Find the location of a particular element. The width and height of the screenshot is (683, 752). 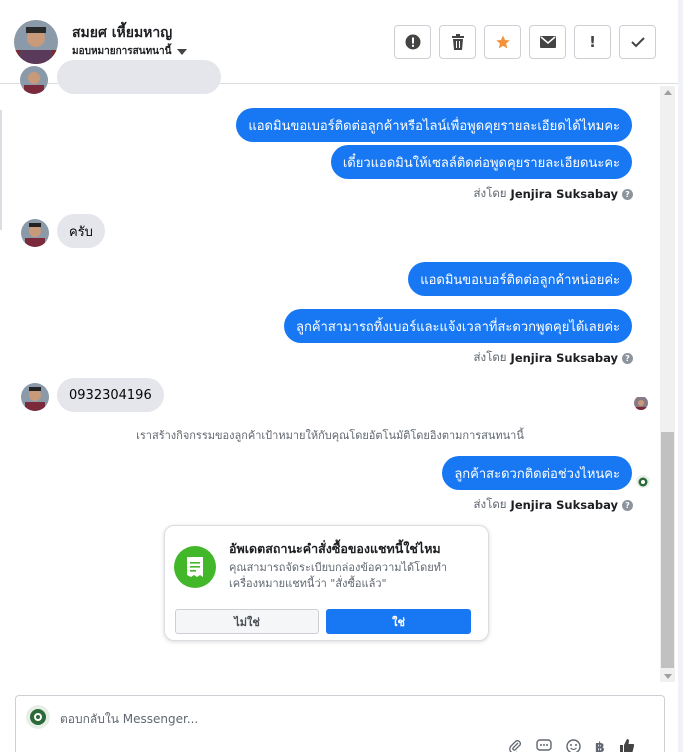

seen-avatar is located at coordinates (641, 403).